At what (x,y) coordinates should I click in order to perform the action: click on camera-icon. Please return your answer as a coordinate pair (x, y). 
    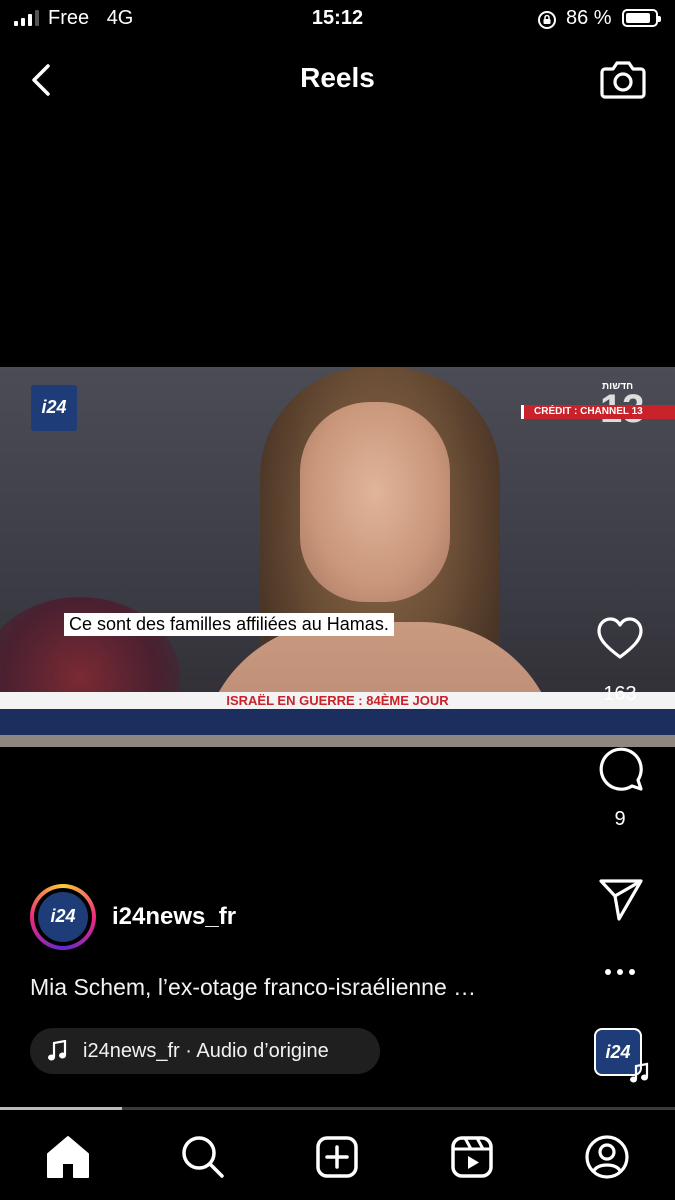
    Looking at the image, I should click on (623, 79).